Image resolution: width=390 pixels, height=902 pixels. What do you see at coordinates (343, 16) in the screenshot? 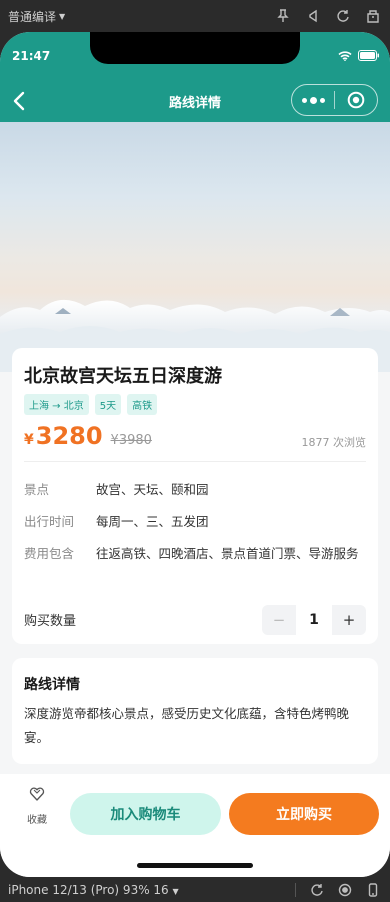
I see `refresh-icon` at bounding box center [343, 16].